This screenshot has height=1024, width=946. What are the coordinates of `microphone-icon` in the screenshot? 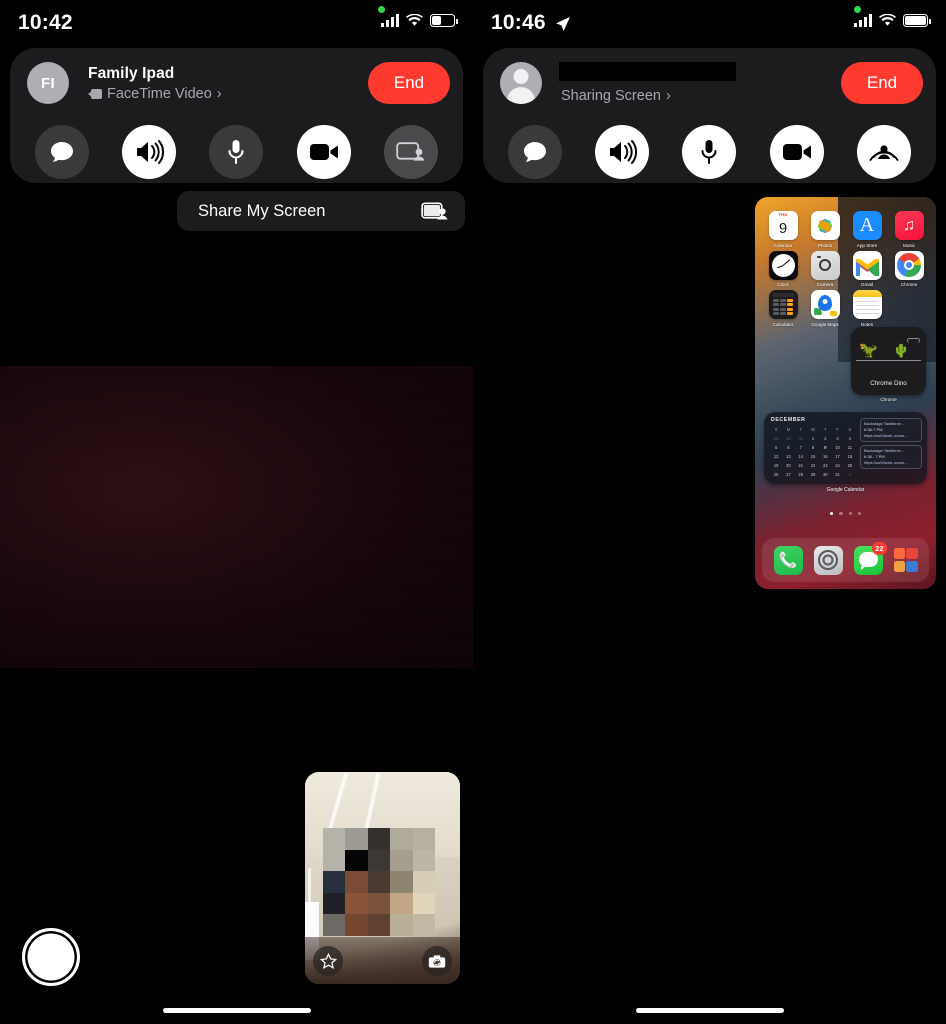 It's located at (236, 151).